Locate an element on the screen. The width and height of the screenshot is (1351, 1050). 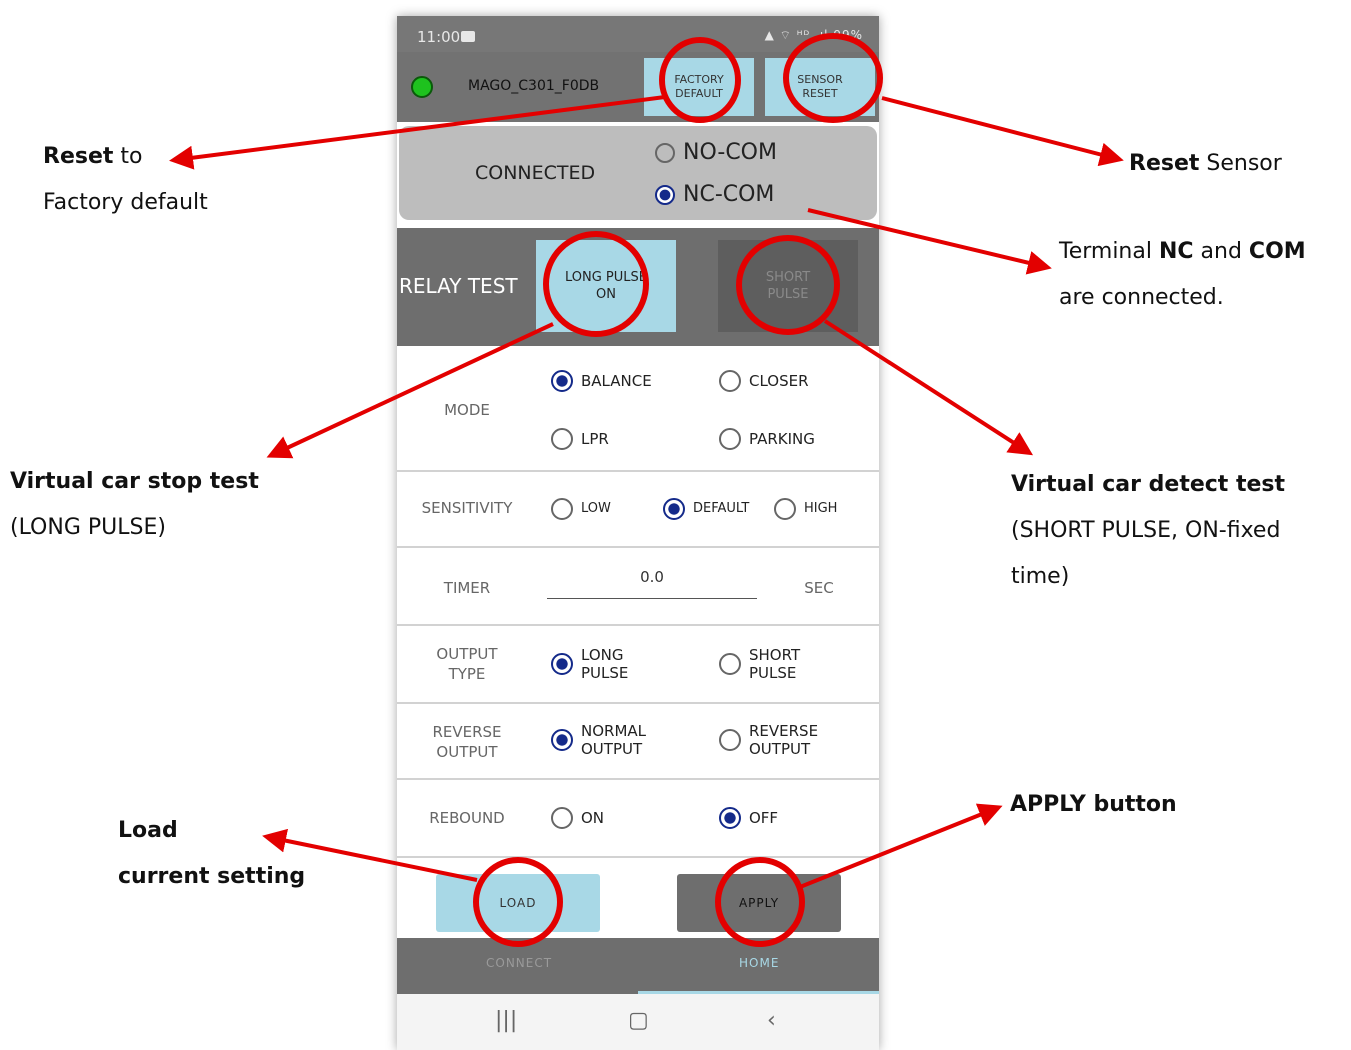
output-type-row: OUTPUT TYPE LONG PULSE SHORT PULSE is located at coordinates (638, 665).